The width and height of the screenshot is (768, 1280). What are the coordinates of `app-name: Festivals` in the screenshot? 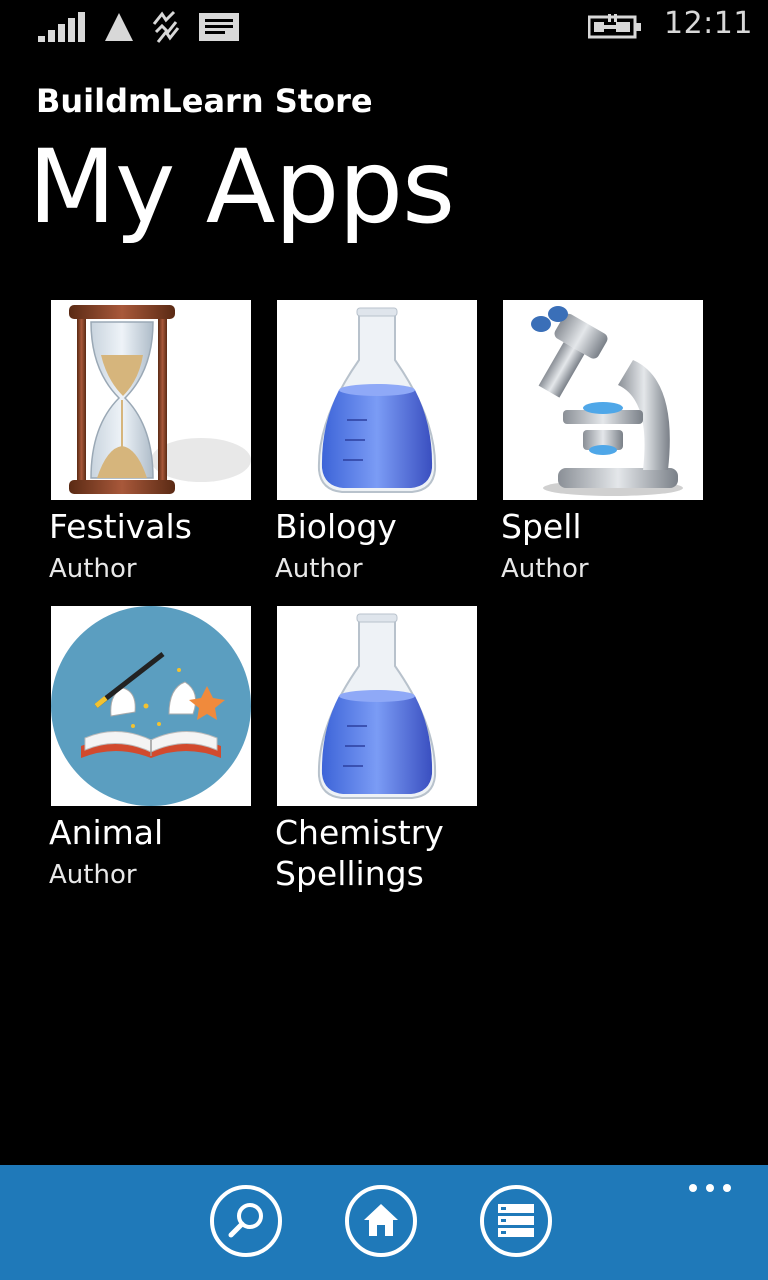 It's located at (120, 526).